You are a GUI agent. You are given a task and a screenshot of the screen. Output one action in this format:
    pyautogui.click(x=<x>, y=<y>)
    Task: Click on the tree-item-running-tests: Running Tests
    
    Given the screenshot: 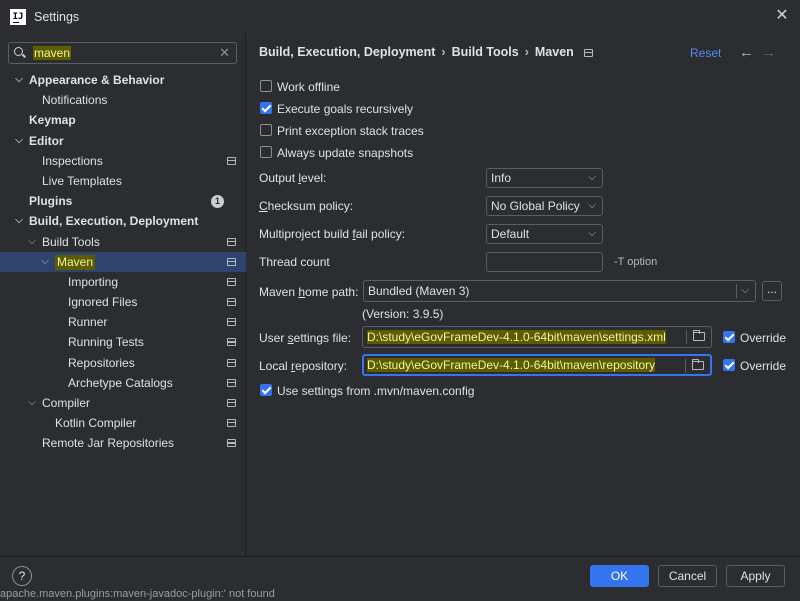 What is the action you would take?
    pyautogui.click(x=123, y=342)
    